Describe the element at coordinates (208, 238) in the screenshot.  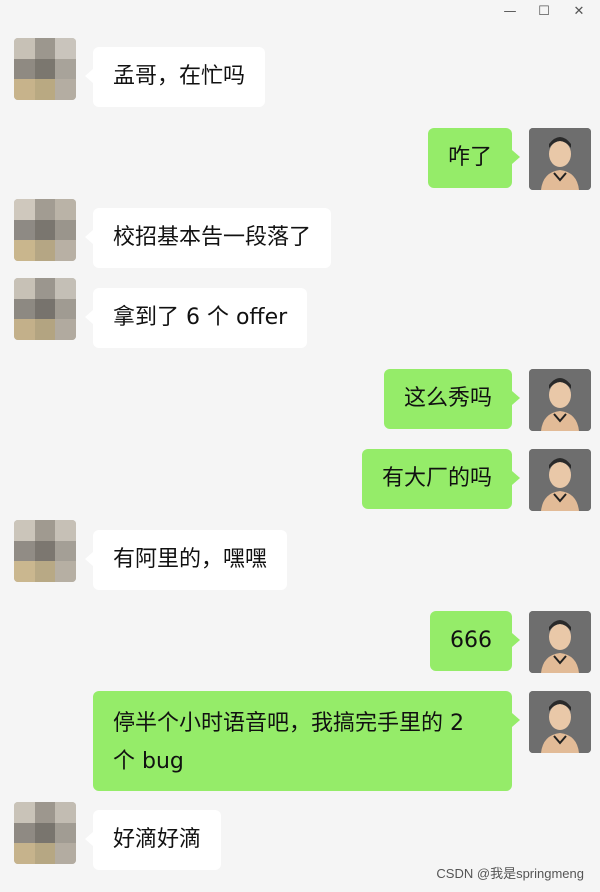
I see `message-bubble-incoming: 校招基本告一段落了` at that location.